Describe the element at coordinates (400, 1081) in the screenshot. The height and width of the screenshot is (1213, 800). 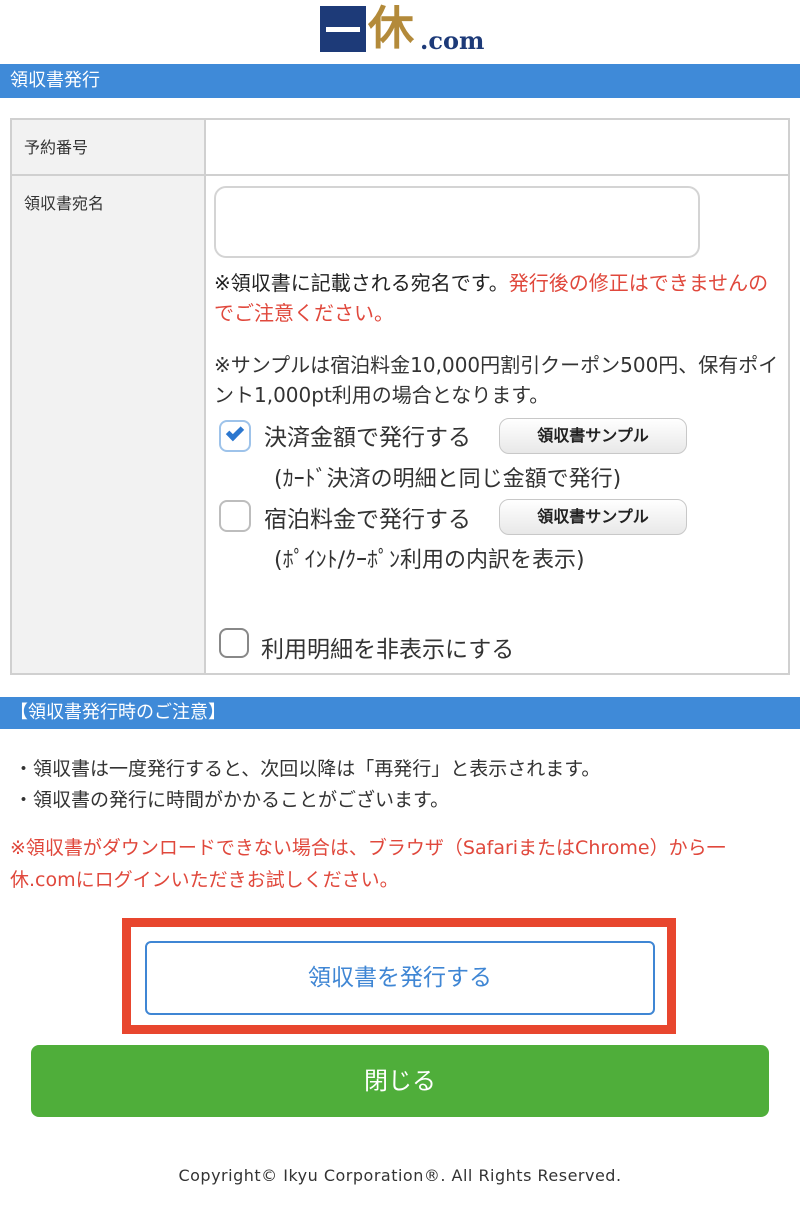
I see `close-button: 閉じる` at that location.